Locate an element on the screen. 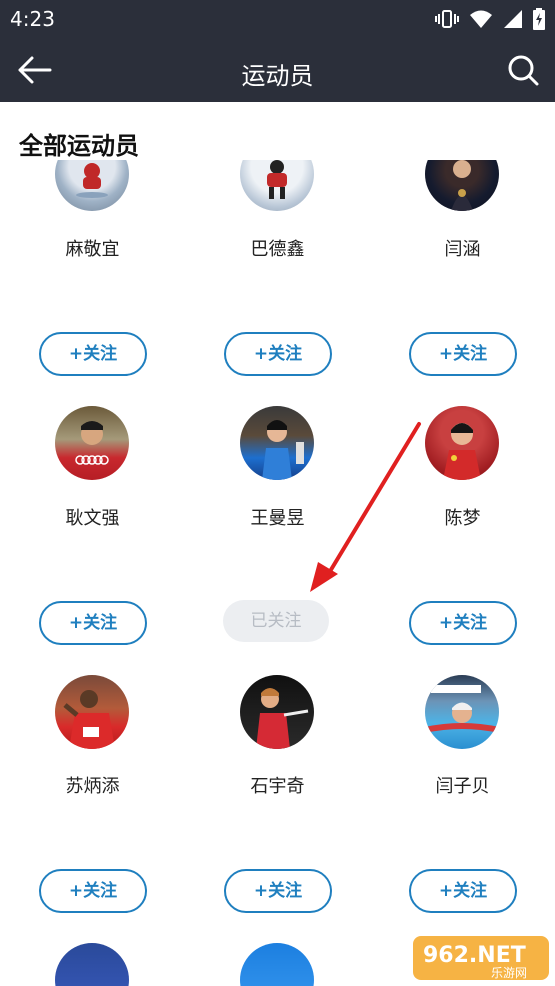 This screenshot has width=555, height=986. athlete-name: 王曼昱 is located at coordinates (277, 518).